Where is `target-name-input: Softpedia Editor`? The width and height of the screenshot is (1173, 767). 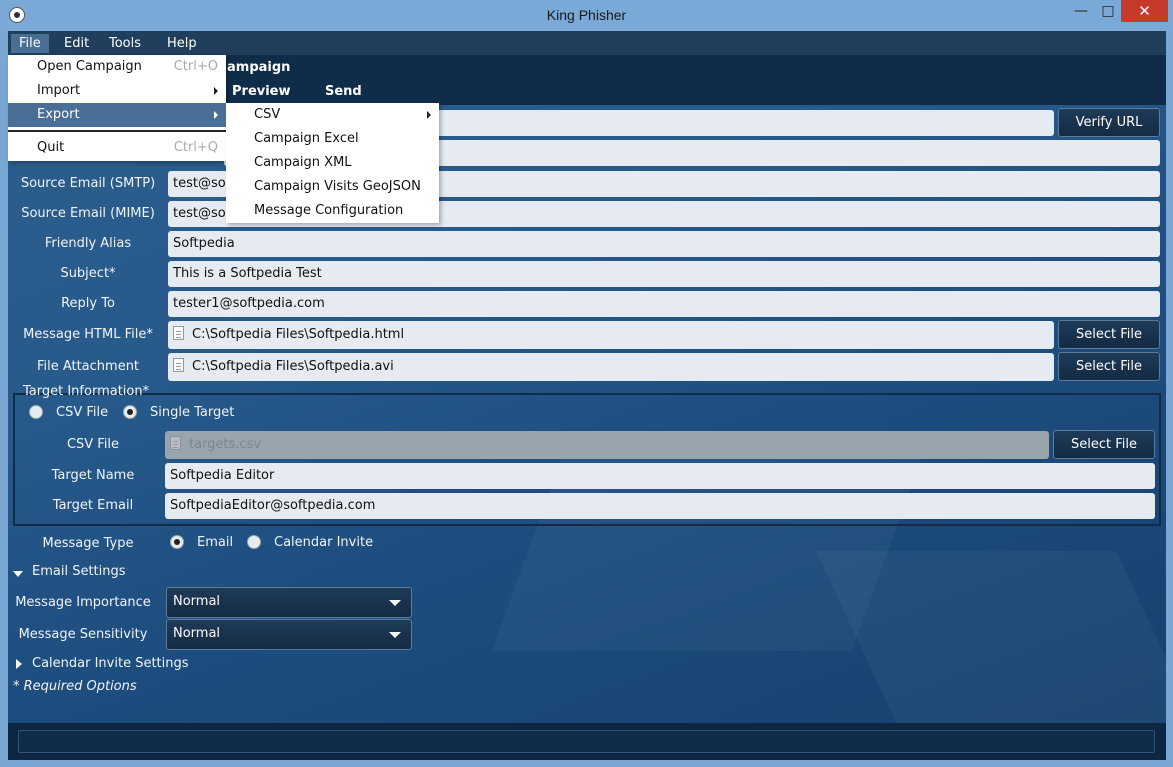
target-name-input: Softpedia Editor is located at coordinates (660, 476).